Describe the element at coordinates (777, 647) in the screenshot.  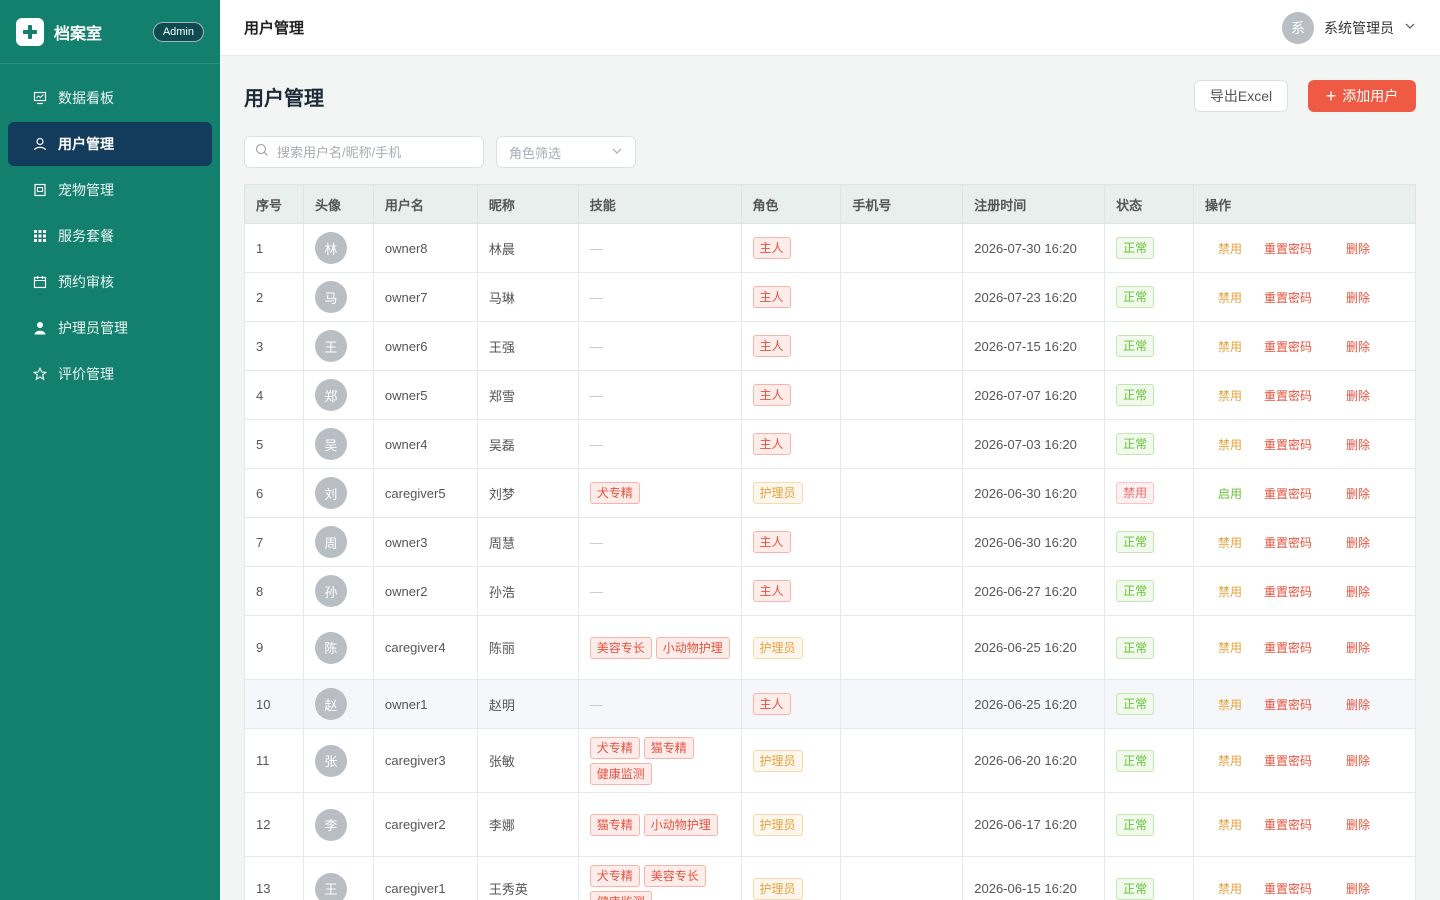
I see `role-badge: 护理员` at that location.